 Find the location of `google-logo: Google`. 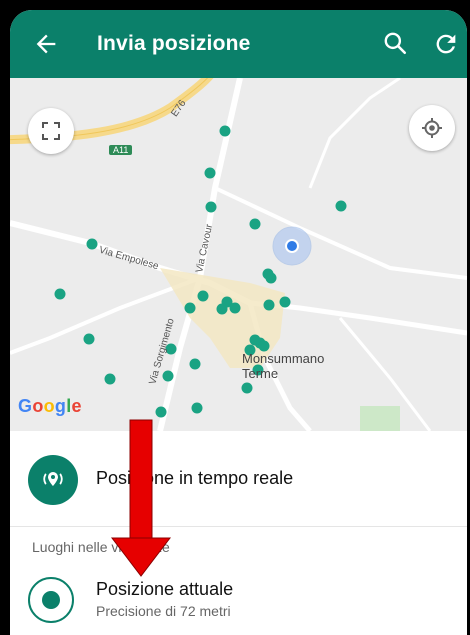

google-logo: Google is located at coordinates (50, 406).